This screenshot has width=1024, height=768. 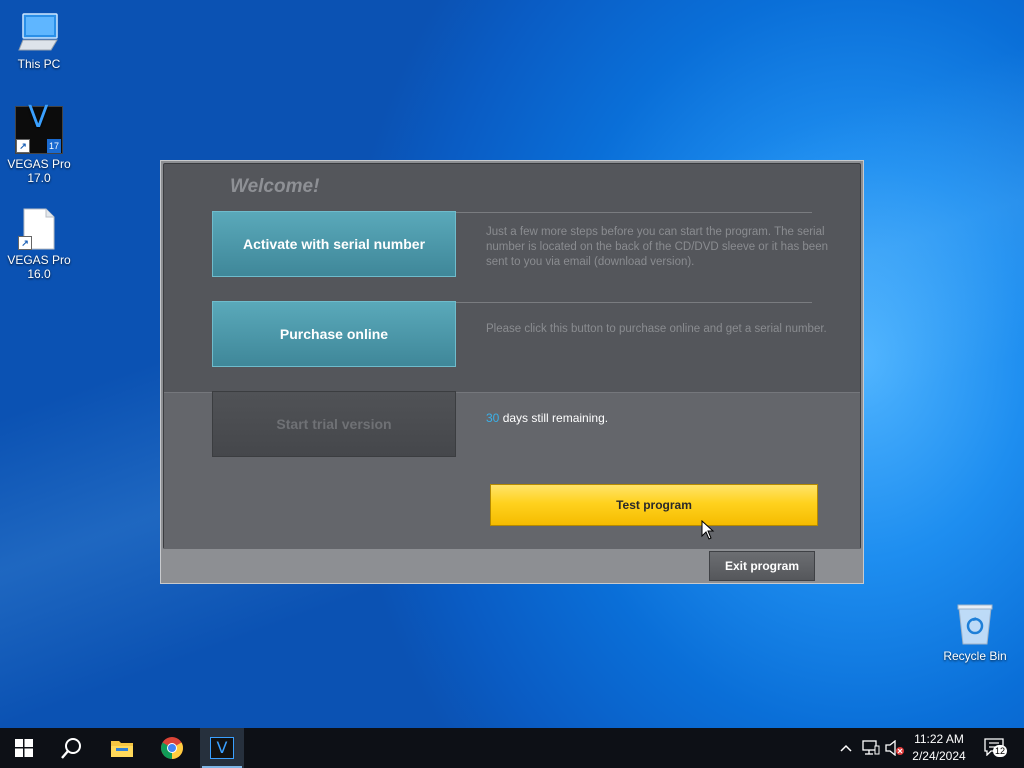 What do you see at coordinates (512, 748) in the screenshot?
I see `taskbar: V 11:22 AM 2/24/2024 12` at bounding box center [512, 748].